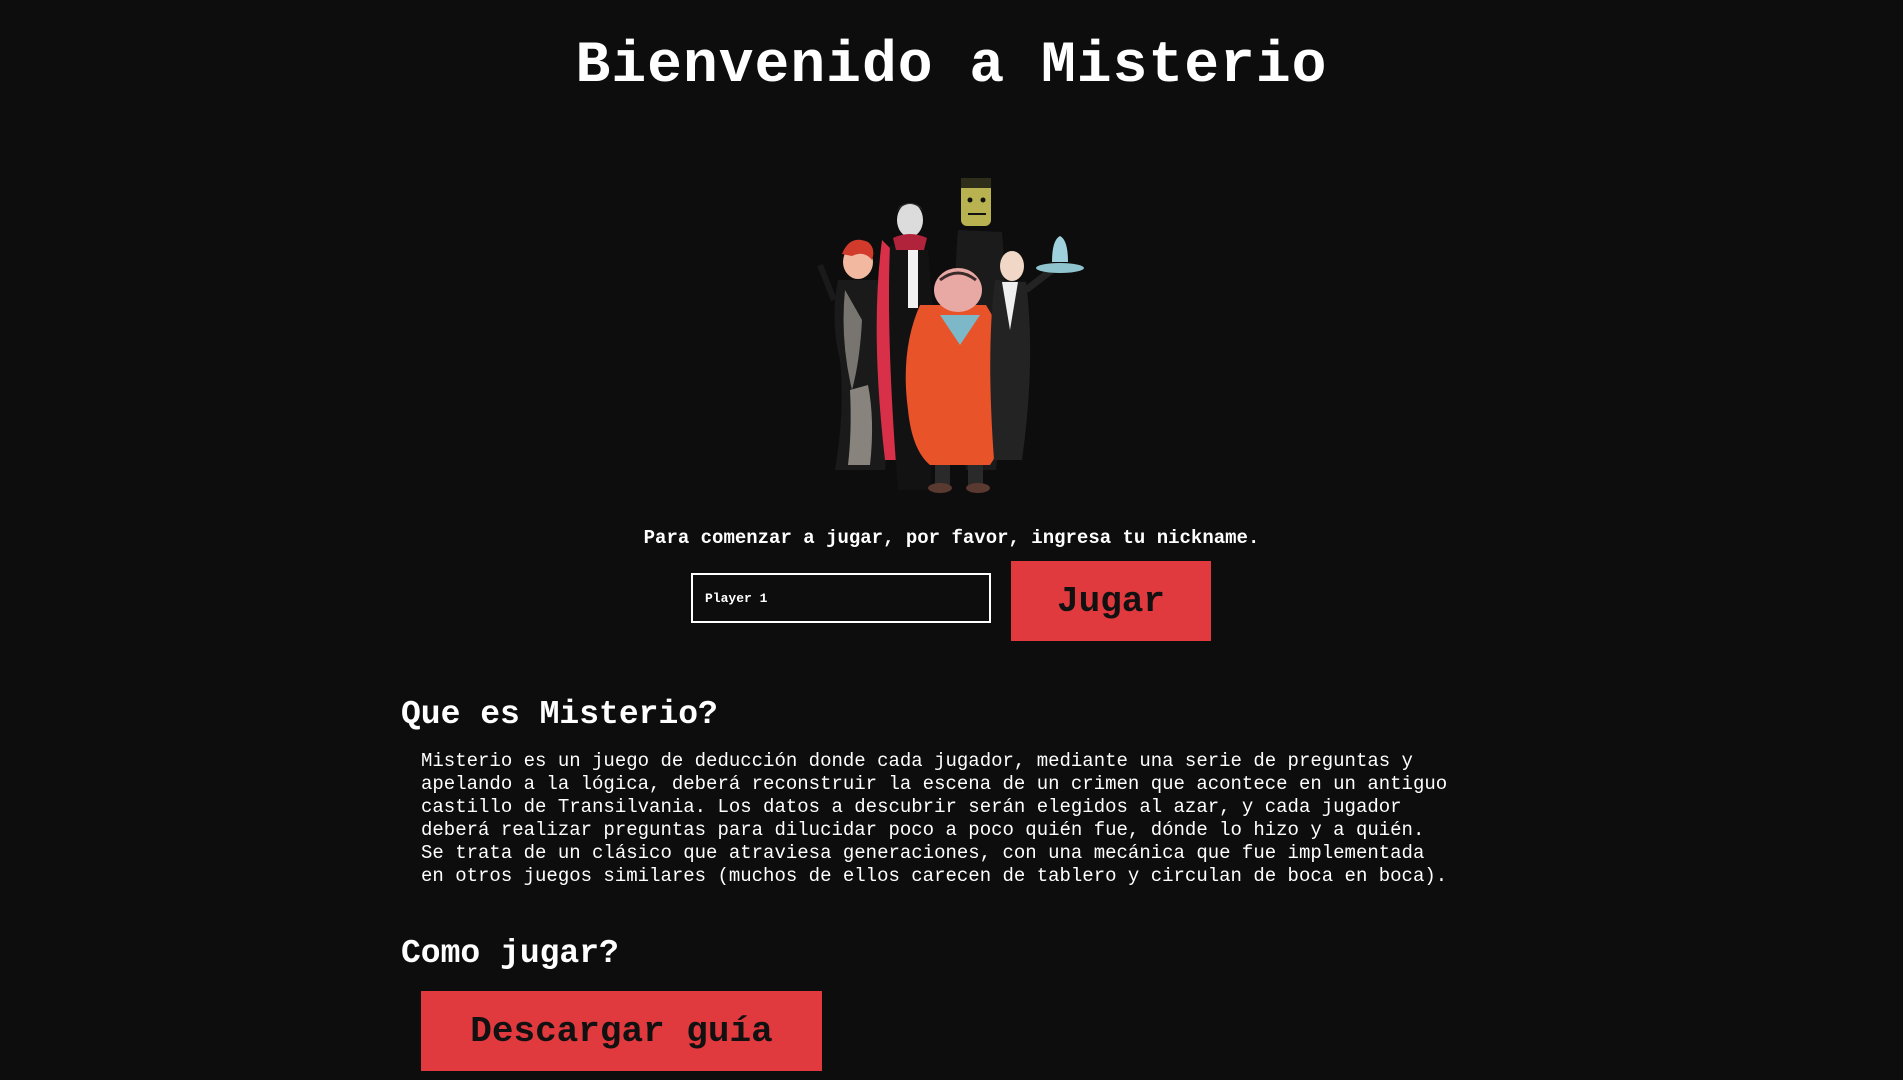 This screenshot has width=1903, height=1080. I want to click on mystery-characters-illustration, so click(950, 335).